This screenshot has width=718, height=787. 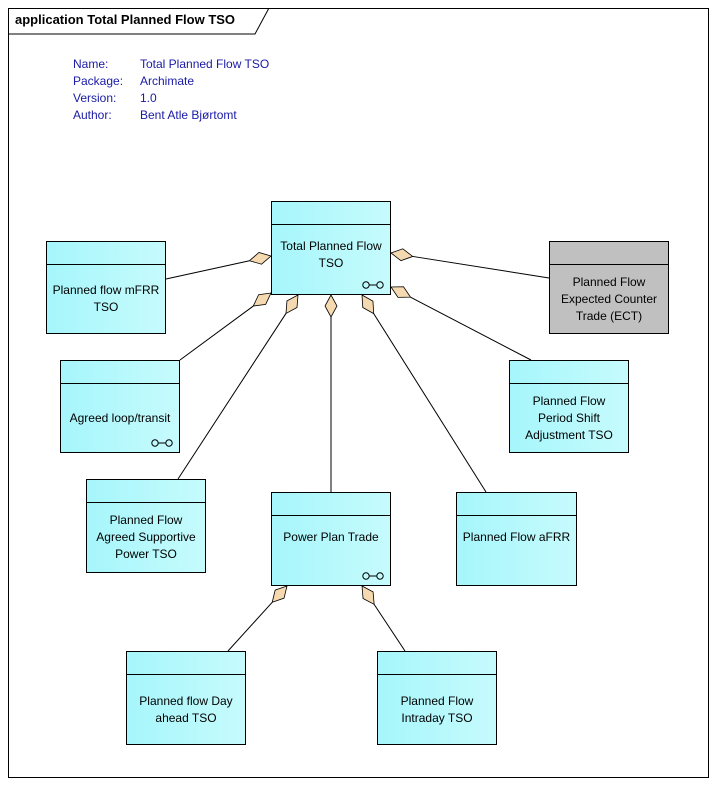 I want to click on connector-ect, so click(x=470, y=263).